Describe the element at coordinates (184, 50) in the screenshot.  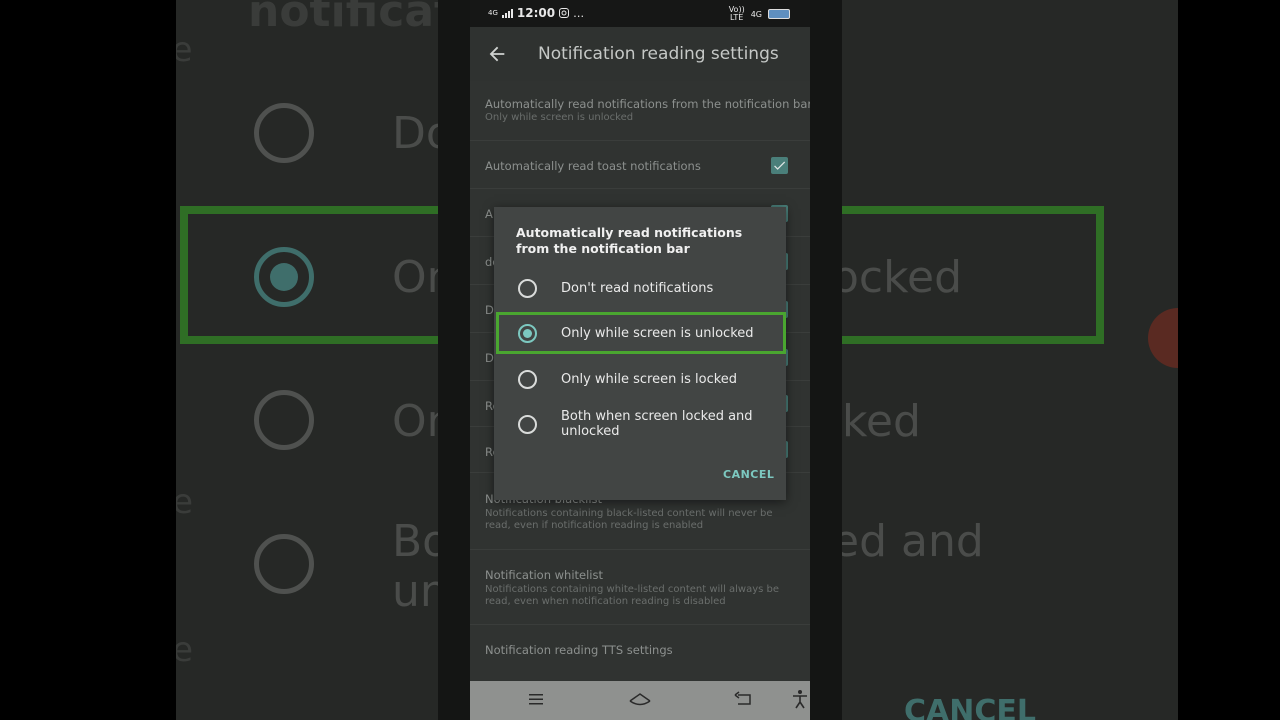
I see `background-text: de` at that location.